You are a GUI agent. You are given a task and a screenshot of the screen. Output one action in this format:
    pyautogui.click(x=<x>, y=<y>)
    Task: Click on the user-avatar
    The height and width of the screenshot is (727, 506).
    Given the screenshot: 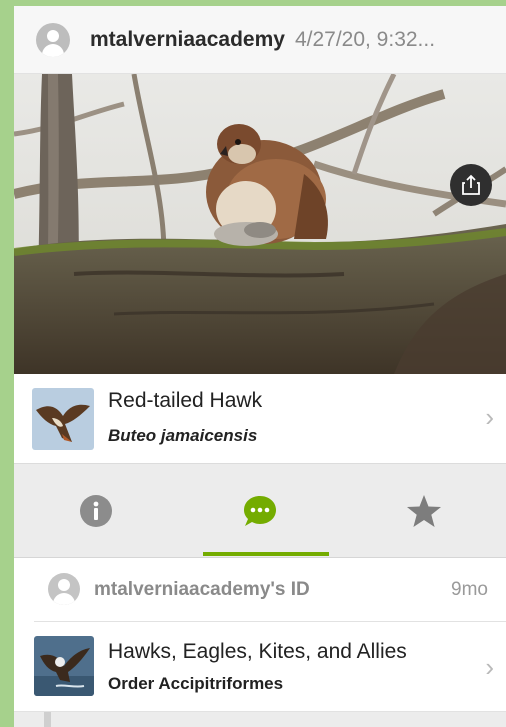 What is the action you would take?
    pyautogui.click(x=53, y=39)
    